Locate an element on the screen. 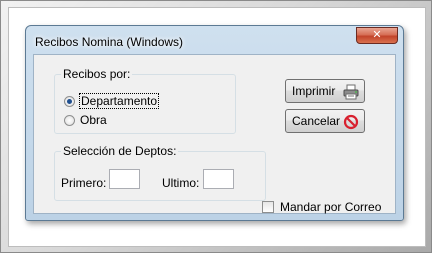  mandar-correo-checkbox is located at coordinates (268, 207).